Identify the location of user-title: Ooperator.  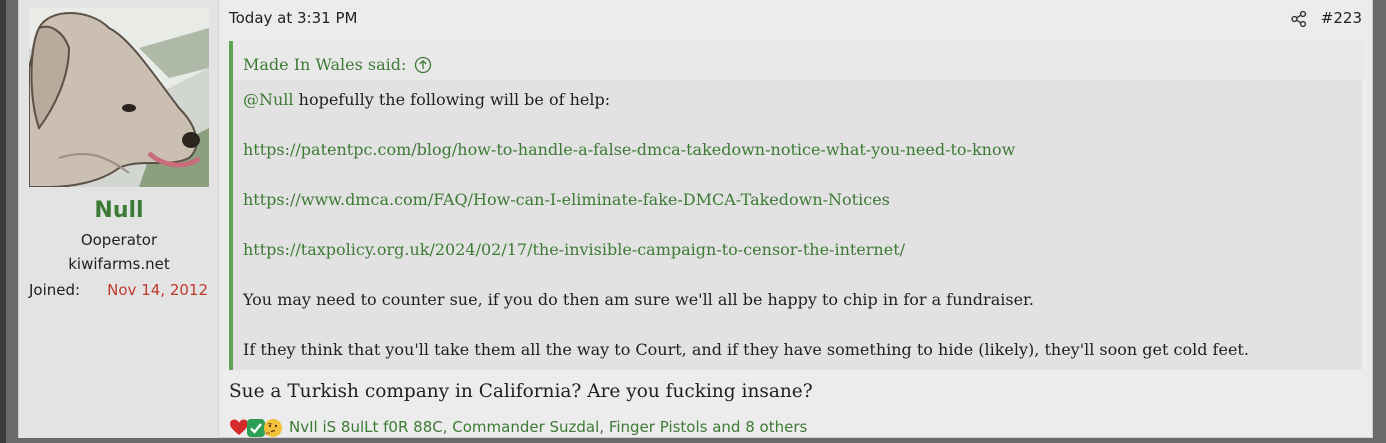
(119, 240).